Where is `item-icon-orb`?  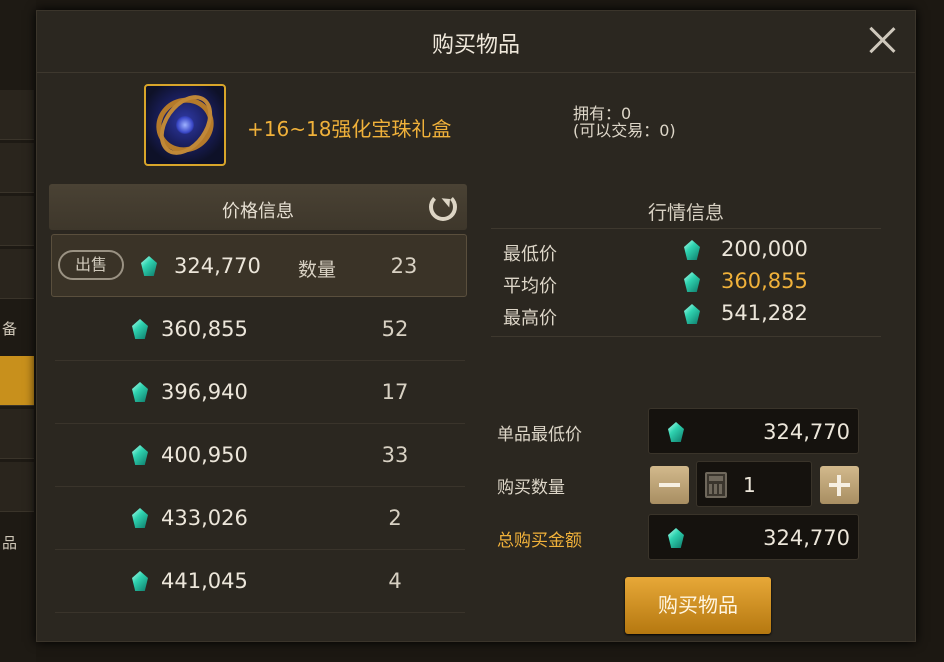 item-icon-orb is located at coordinates (185, 125).